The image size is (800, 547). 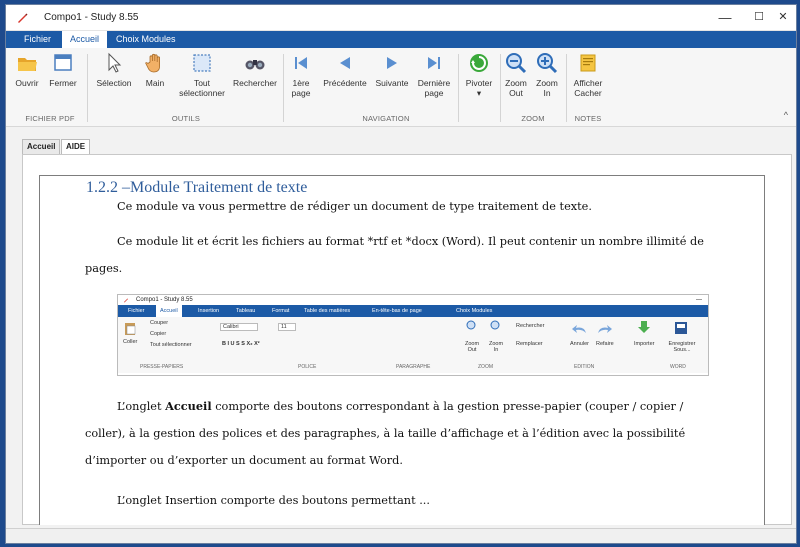 What do you see at coordinates (50, 118) in the screenshot?
I see `group-label-fichier-pdf: FICHIER PDF` at bounding box center [50, 118].